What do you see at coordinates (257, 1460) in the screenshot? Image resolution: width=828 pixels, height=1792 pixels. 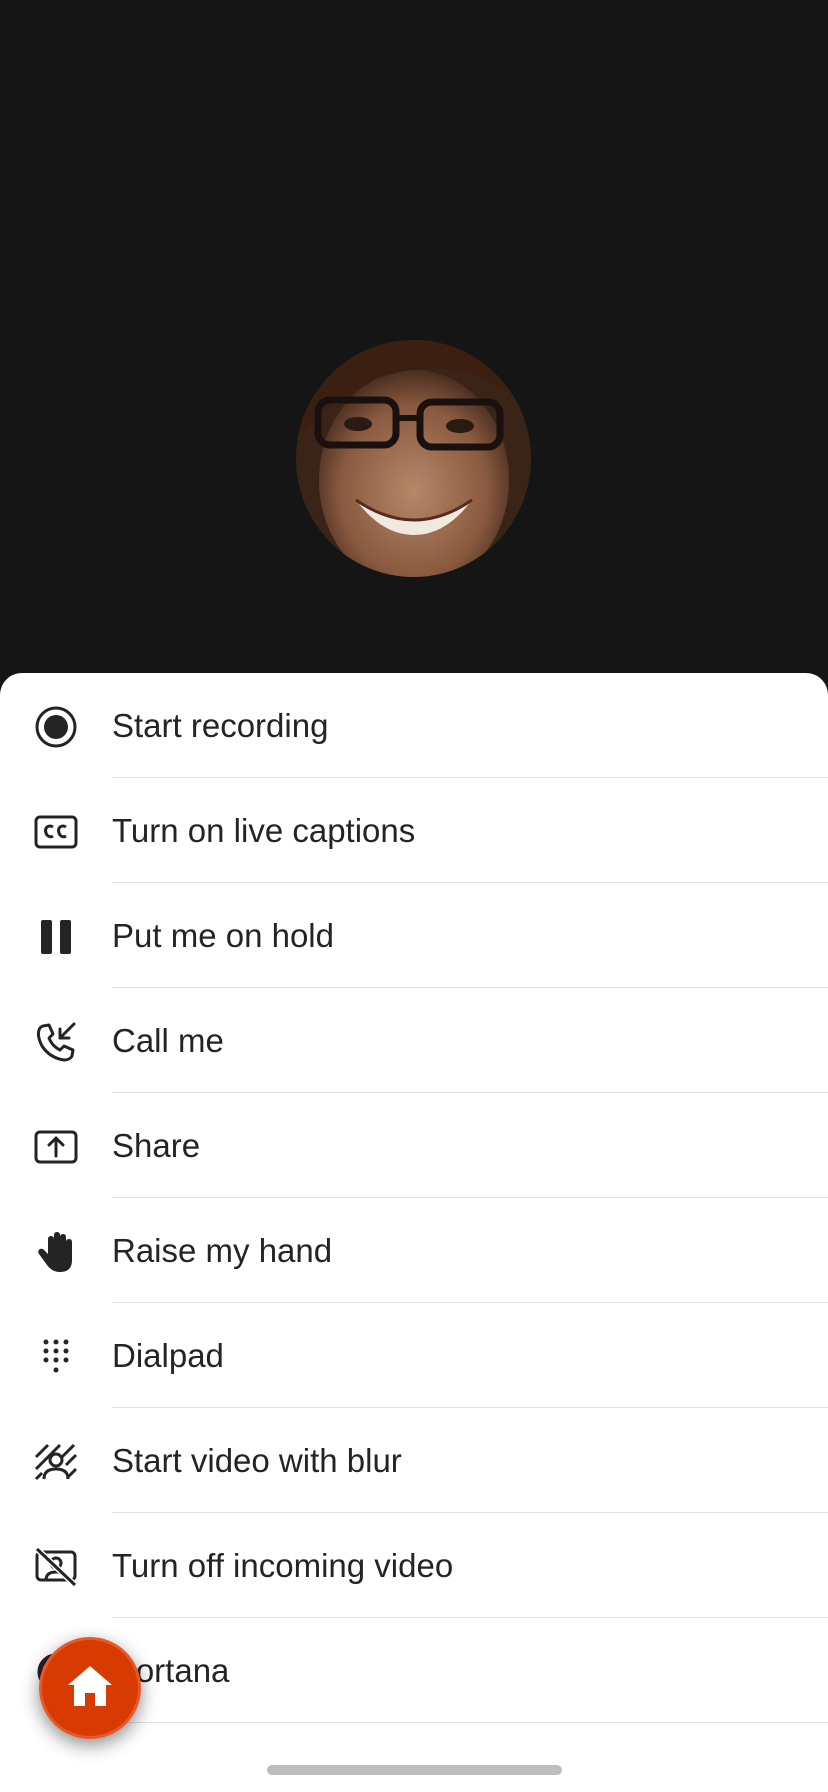 I see `menu-item-label: Start video with blur` at bounding box center [257, 1460].